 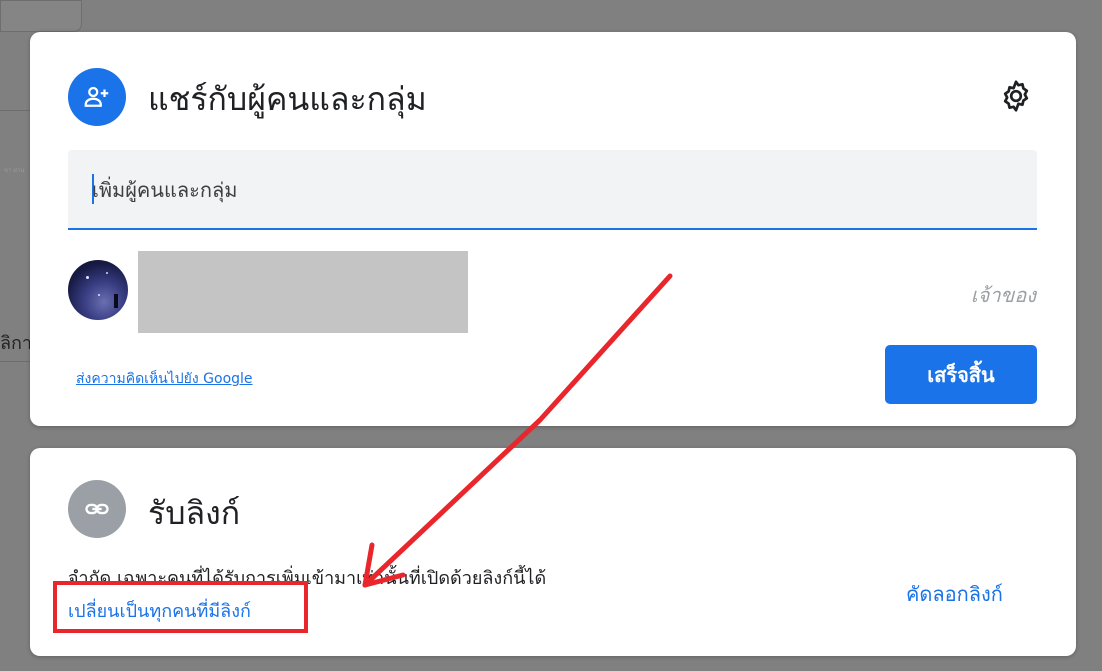 I want to click on copy-link-button: คัดลอกลิงก์, so click(x=954, y=594).